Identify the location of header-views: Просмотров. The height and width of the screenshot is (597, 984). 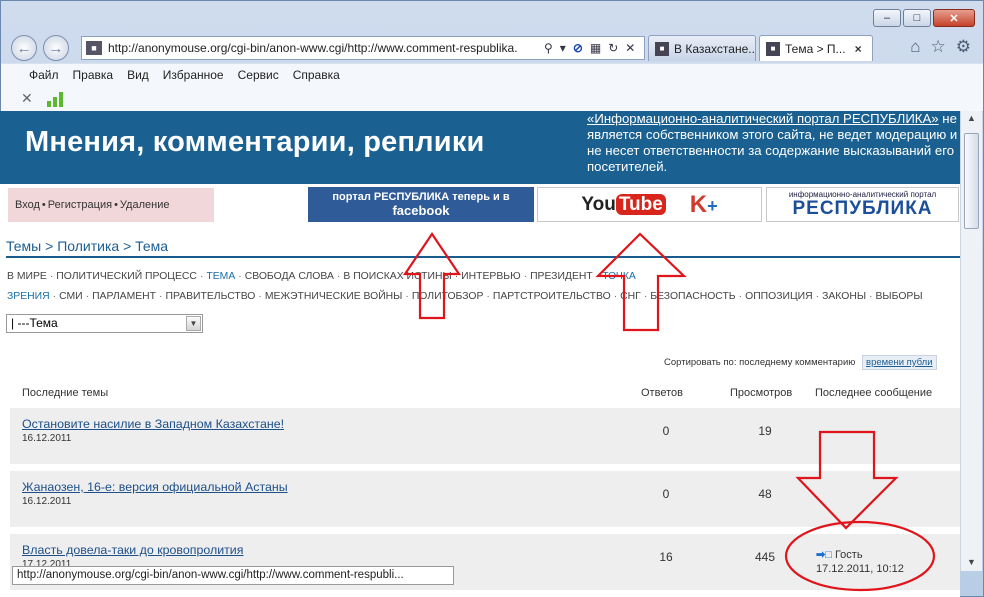
(761, 393).